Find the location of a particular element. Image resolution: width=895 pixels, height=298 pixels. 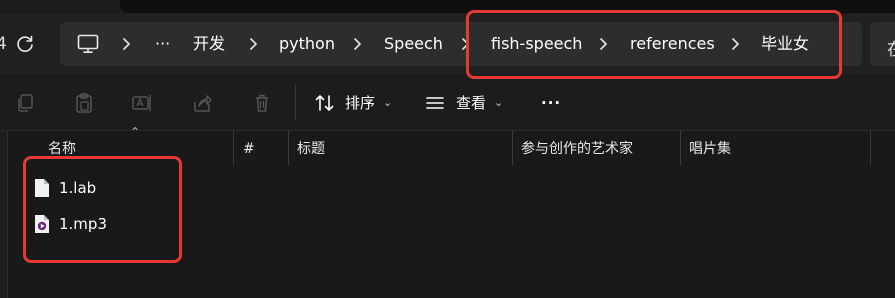

column-header-title: 标题 is located at coordinates (311, 148).